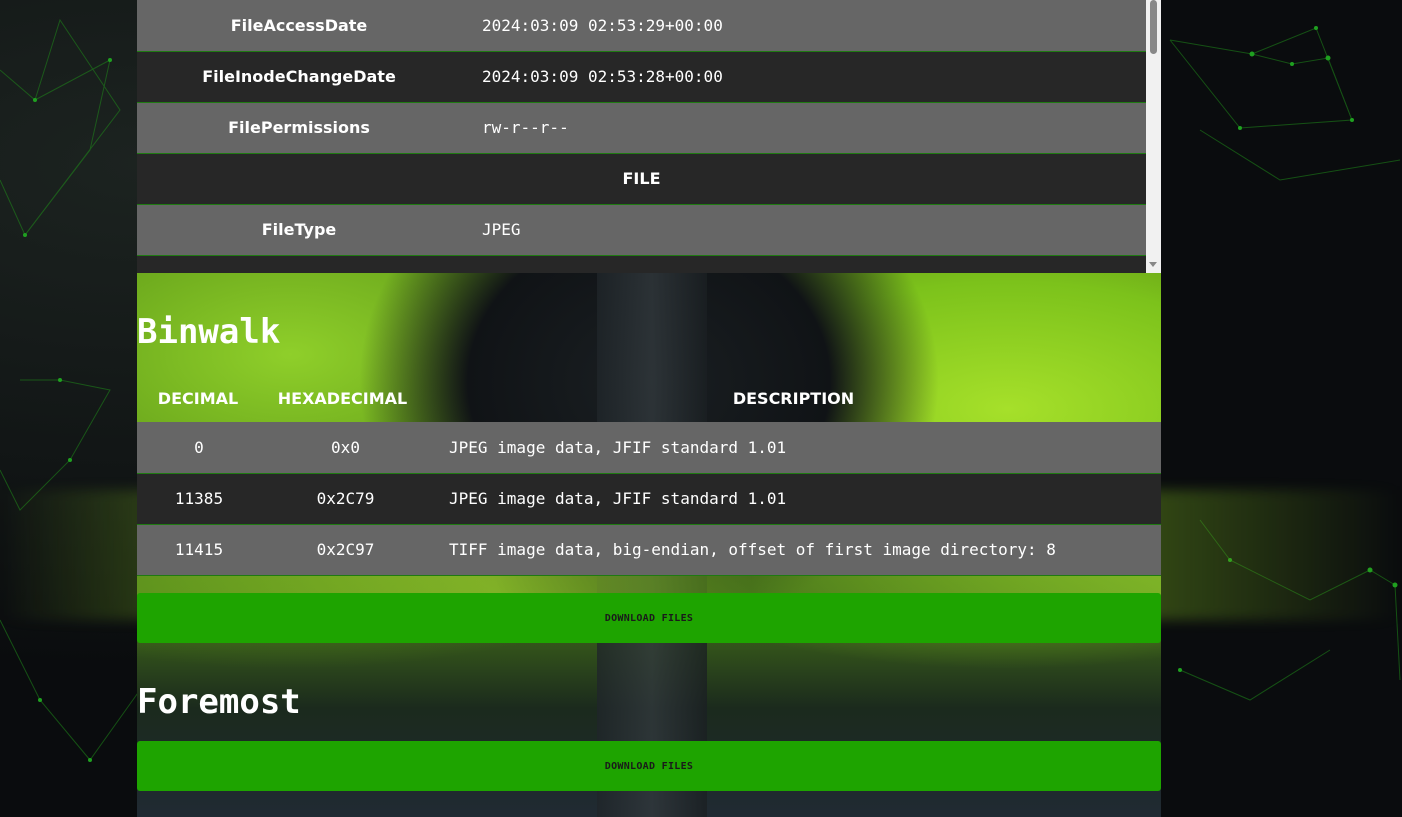 The width and height of the screenshot is (1402, 817). Describe the element at coordinates (219, 702) in the screenshot. I see `foremost-heading: Foremost` at that location.